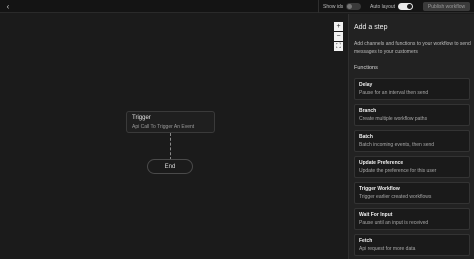 Image resolution: width=474 pixels, height=259 pixels. I want to click on trigger-node: Trigger Api Call To Trigger An Event, so click(170, 122).